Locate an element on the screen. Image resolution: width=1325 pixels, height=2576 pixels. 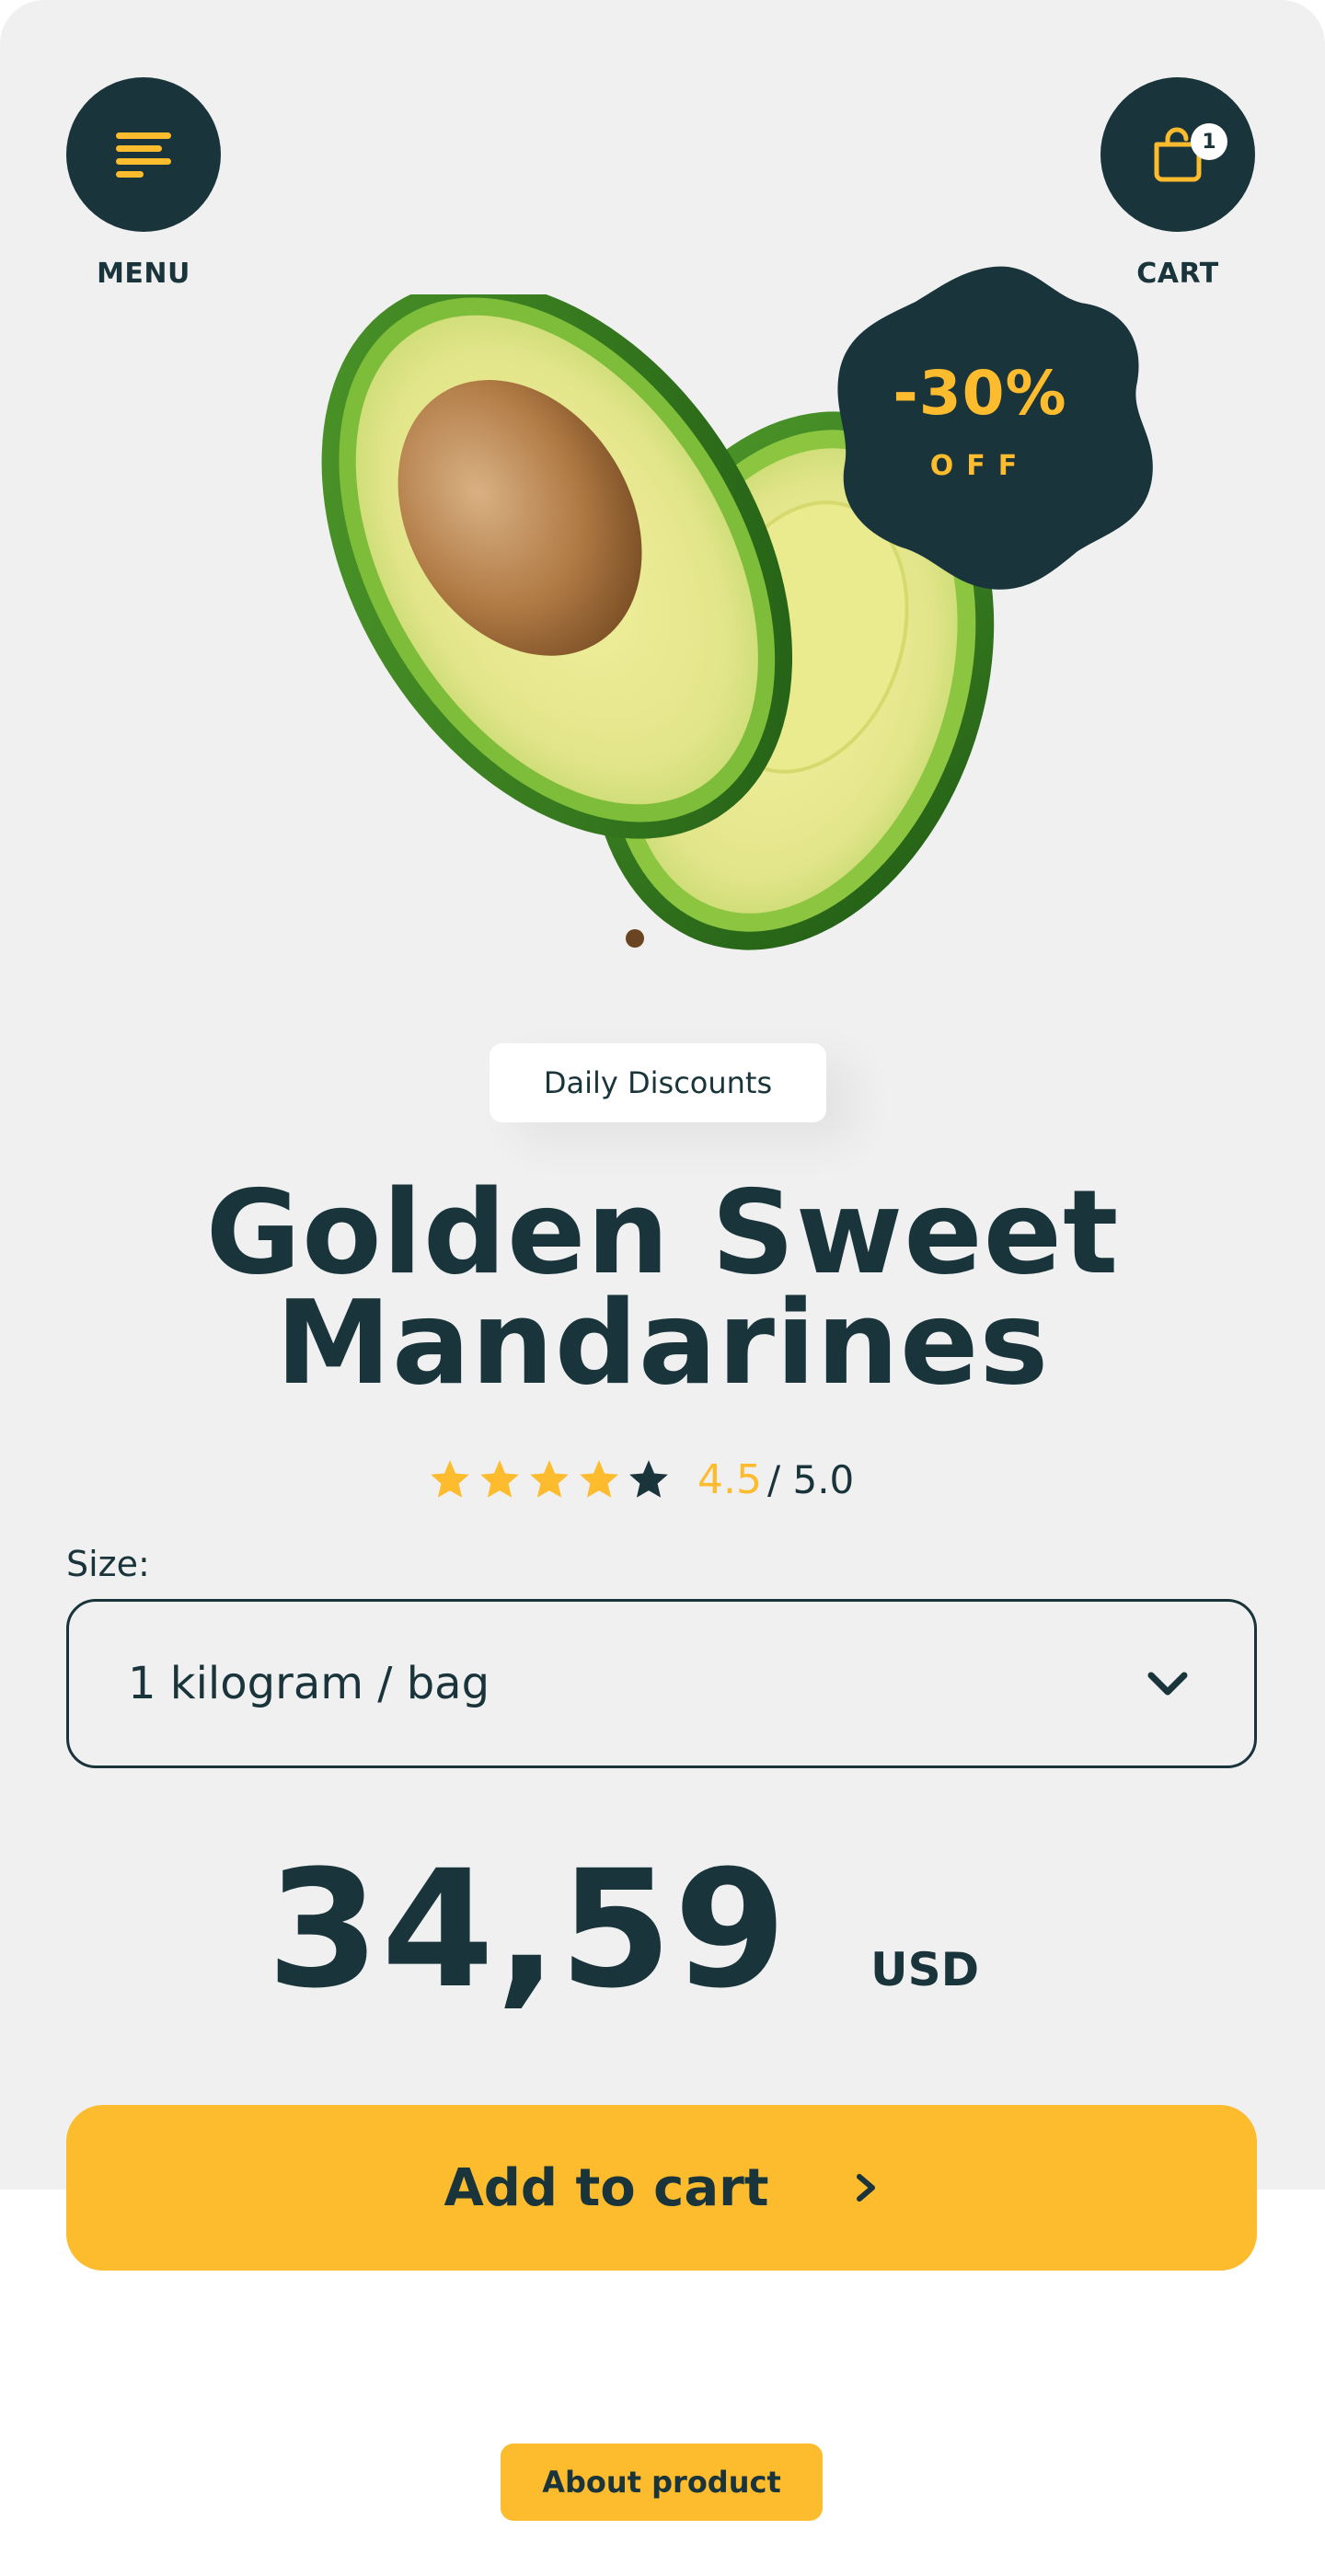
product-title-line-1: Golden Sweet is located at coordinates (662, 1232).